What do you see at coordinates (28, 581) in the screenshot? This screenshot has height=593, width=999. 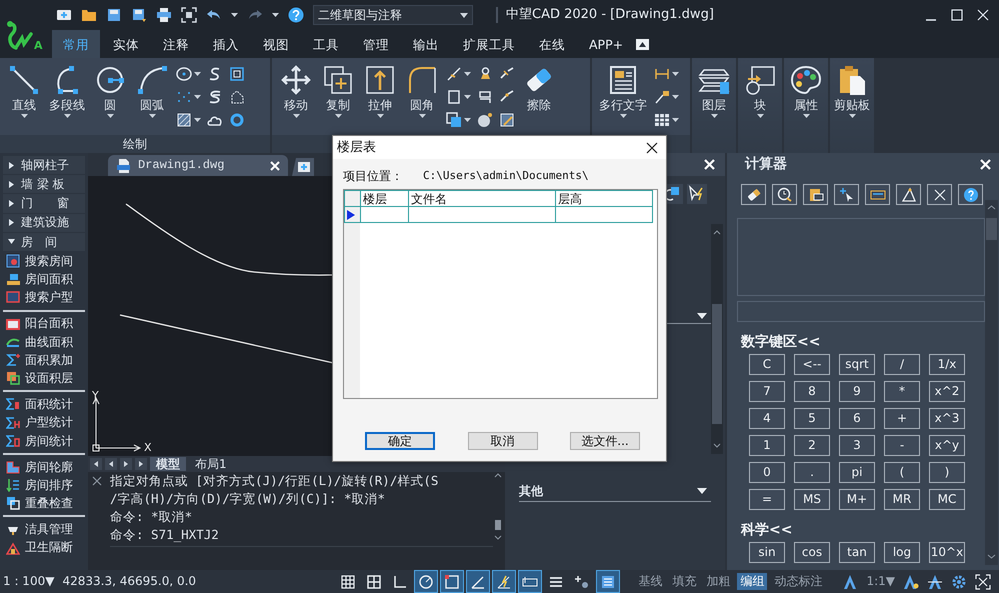 I see `scale-dropdown: 1 : 100▼` at bounding box center [28, 581].